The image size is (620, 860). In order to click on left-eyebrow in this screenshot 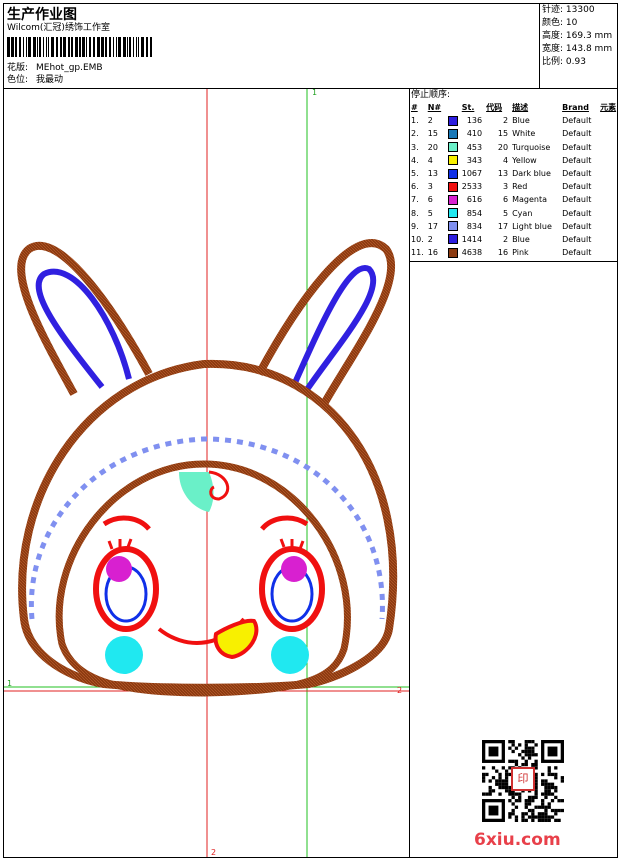, I will do `click(126, 523)`.